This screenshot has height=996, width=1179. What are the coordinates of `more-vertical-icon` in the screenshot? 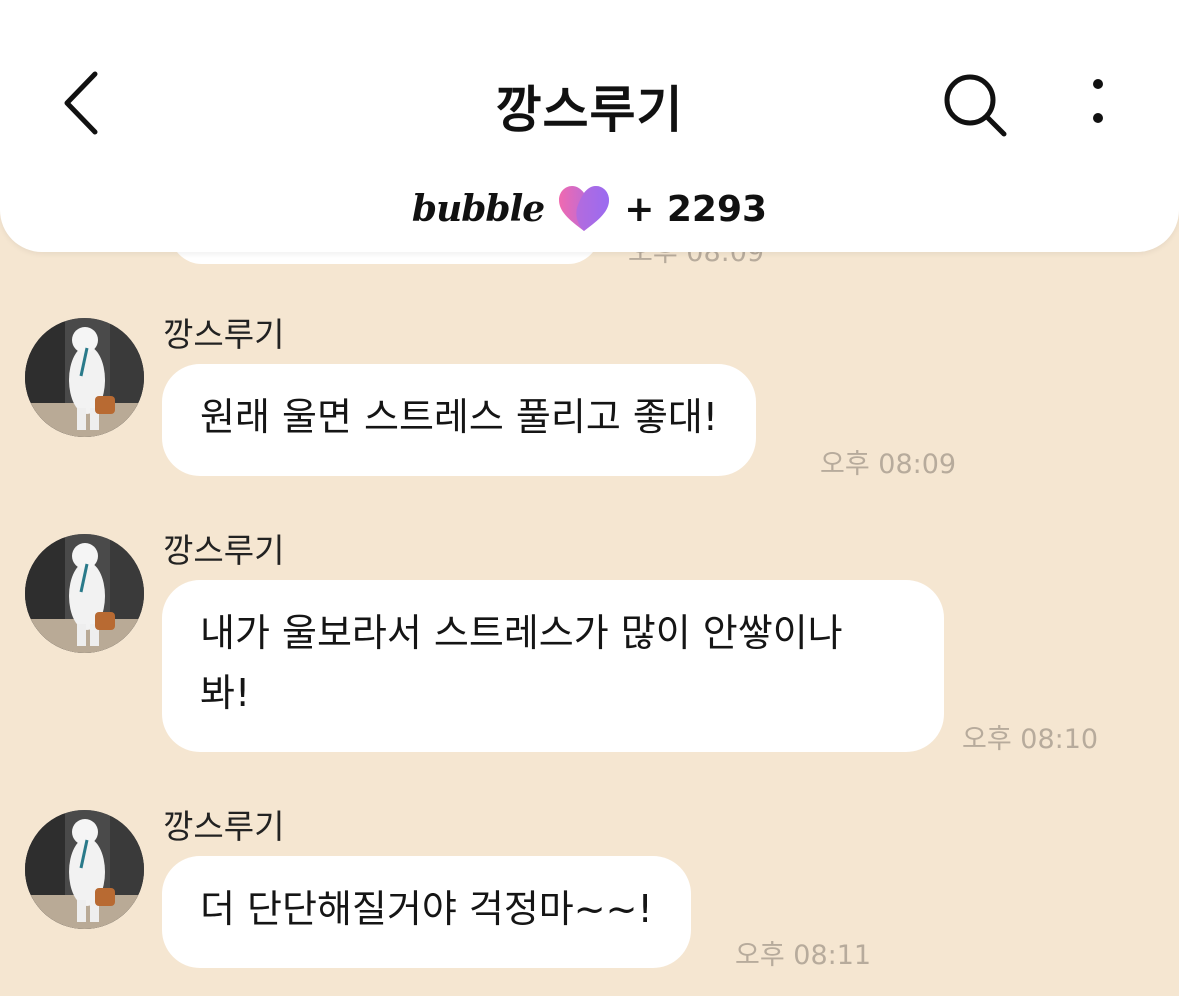 It's located at (1098, 101).